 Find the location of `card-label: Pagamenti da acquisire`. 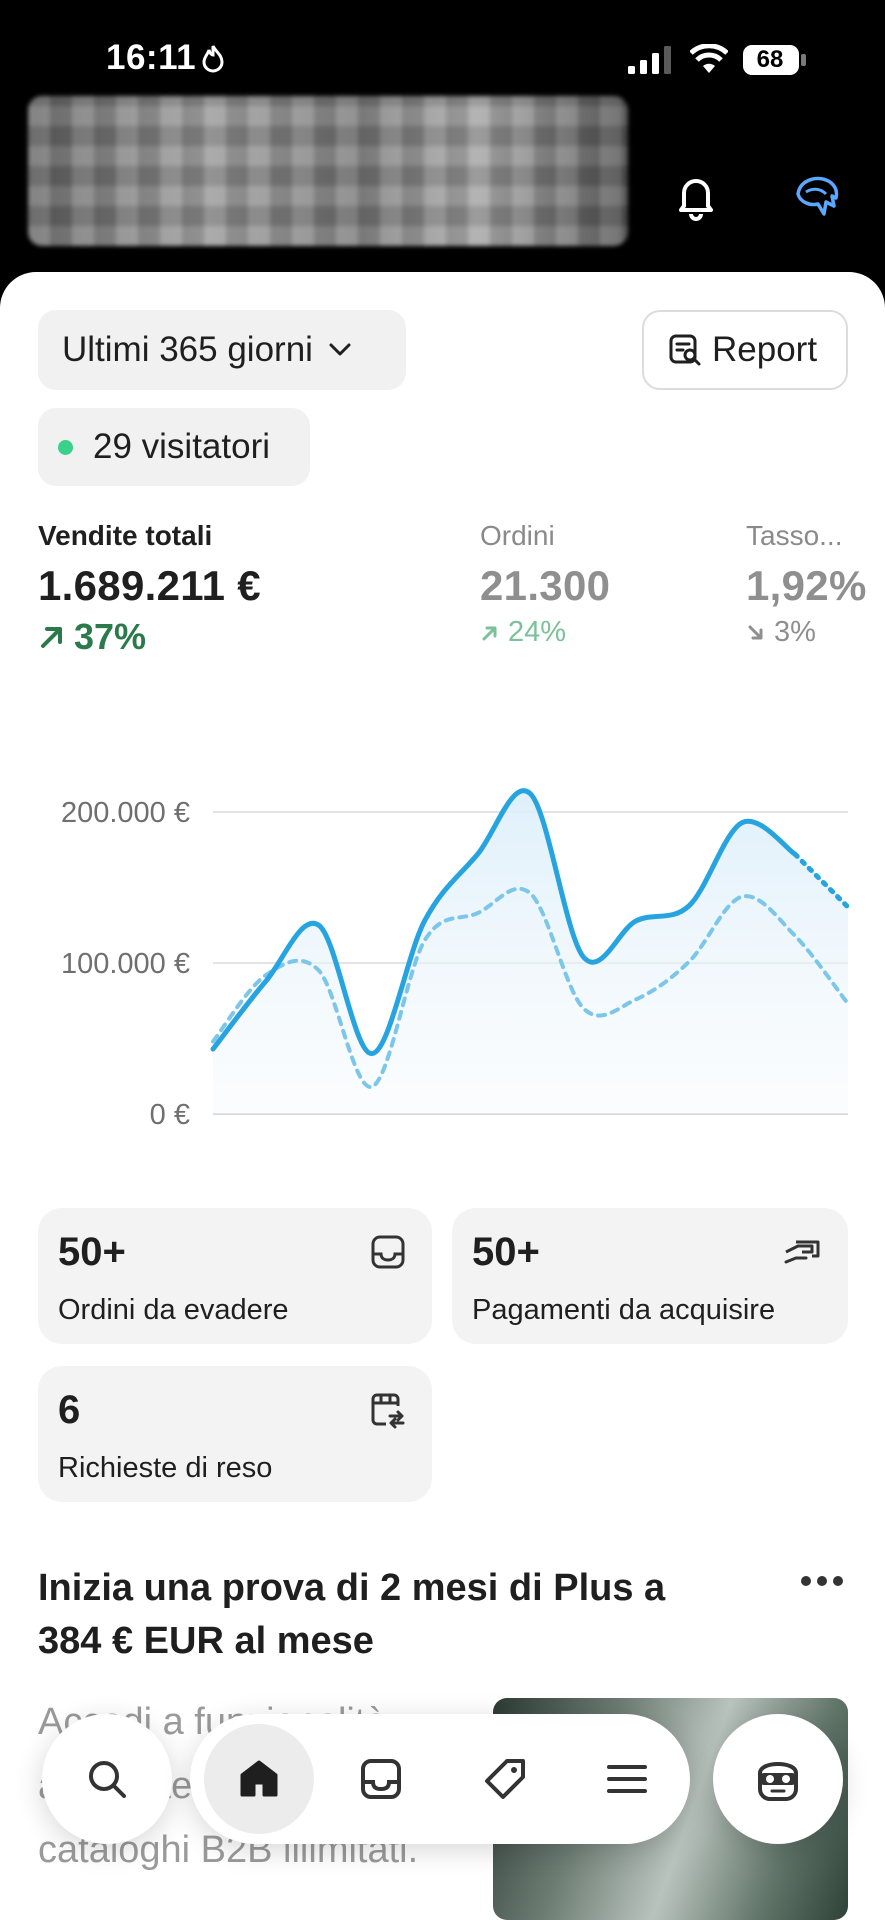

card-label: Pagamenti da acquisire is located at coordinates (624, 1310).